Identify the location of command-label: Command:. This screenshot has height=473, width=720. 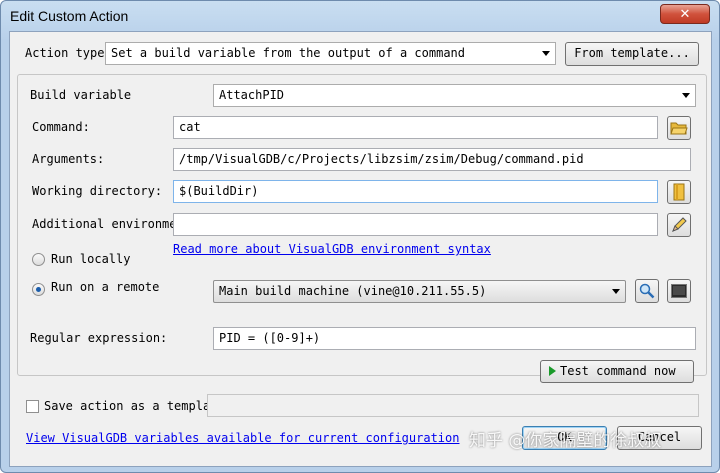
(61, 127).